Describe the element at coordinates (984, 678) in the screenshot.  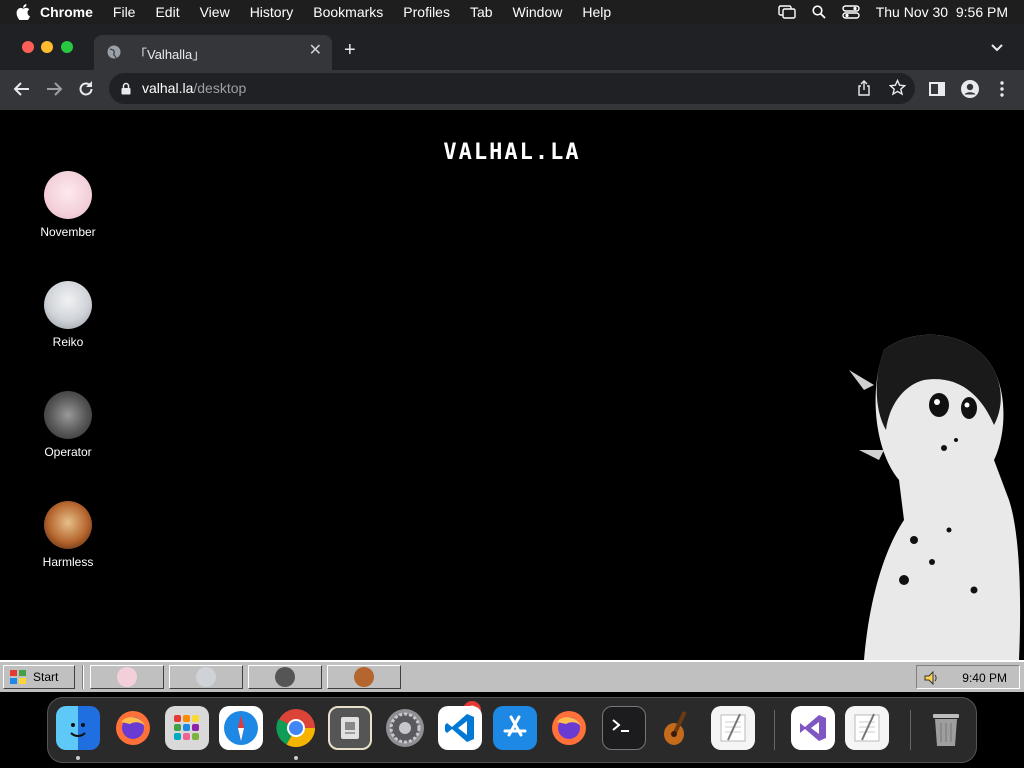
I see `taskbar-clock: 9:40 PM` at that location.